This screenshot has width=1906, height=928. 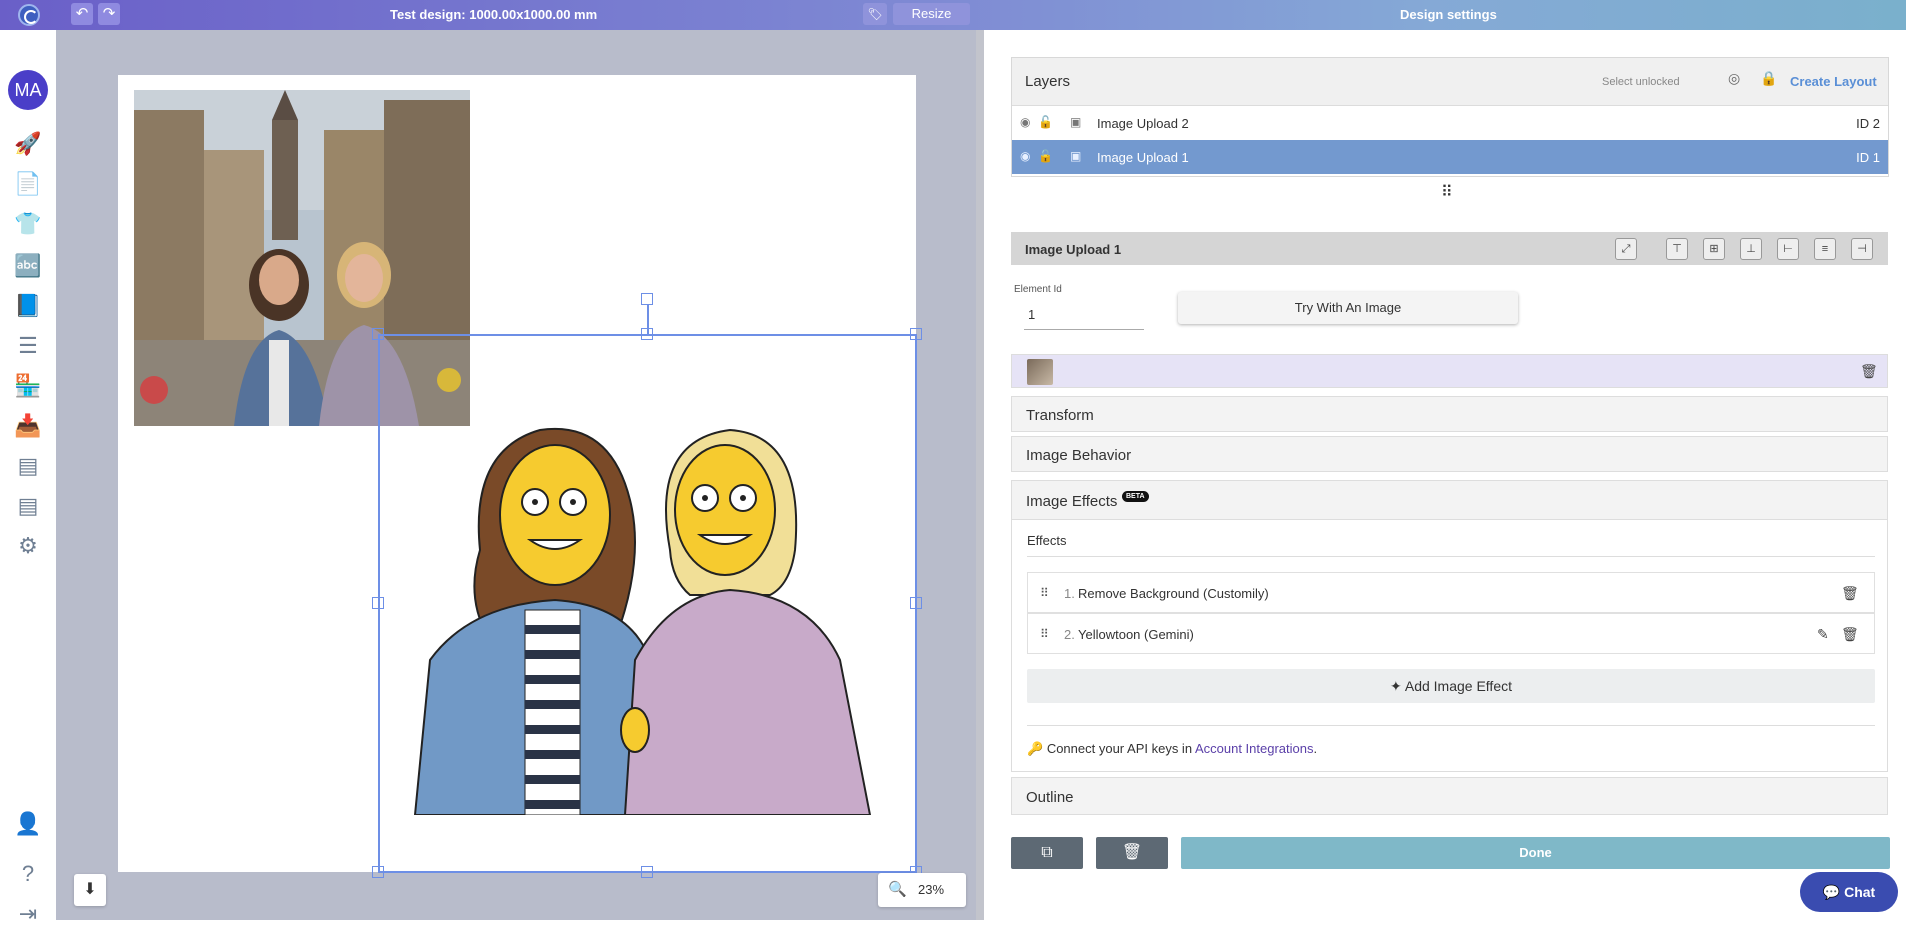 I want to click on zoom-icon: 🔍, so click(x=897, y=889).